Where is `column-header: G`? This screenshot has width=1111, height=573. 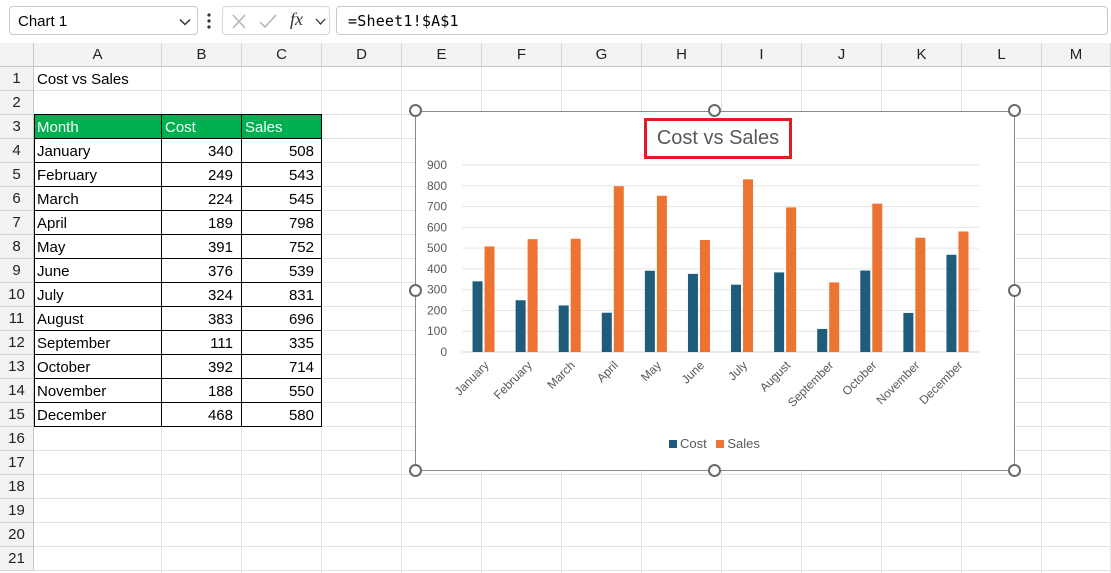 column-header: G is located at coordinates (602, 55).